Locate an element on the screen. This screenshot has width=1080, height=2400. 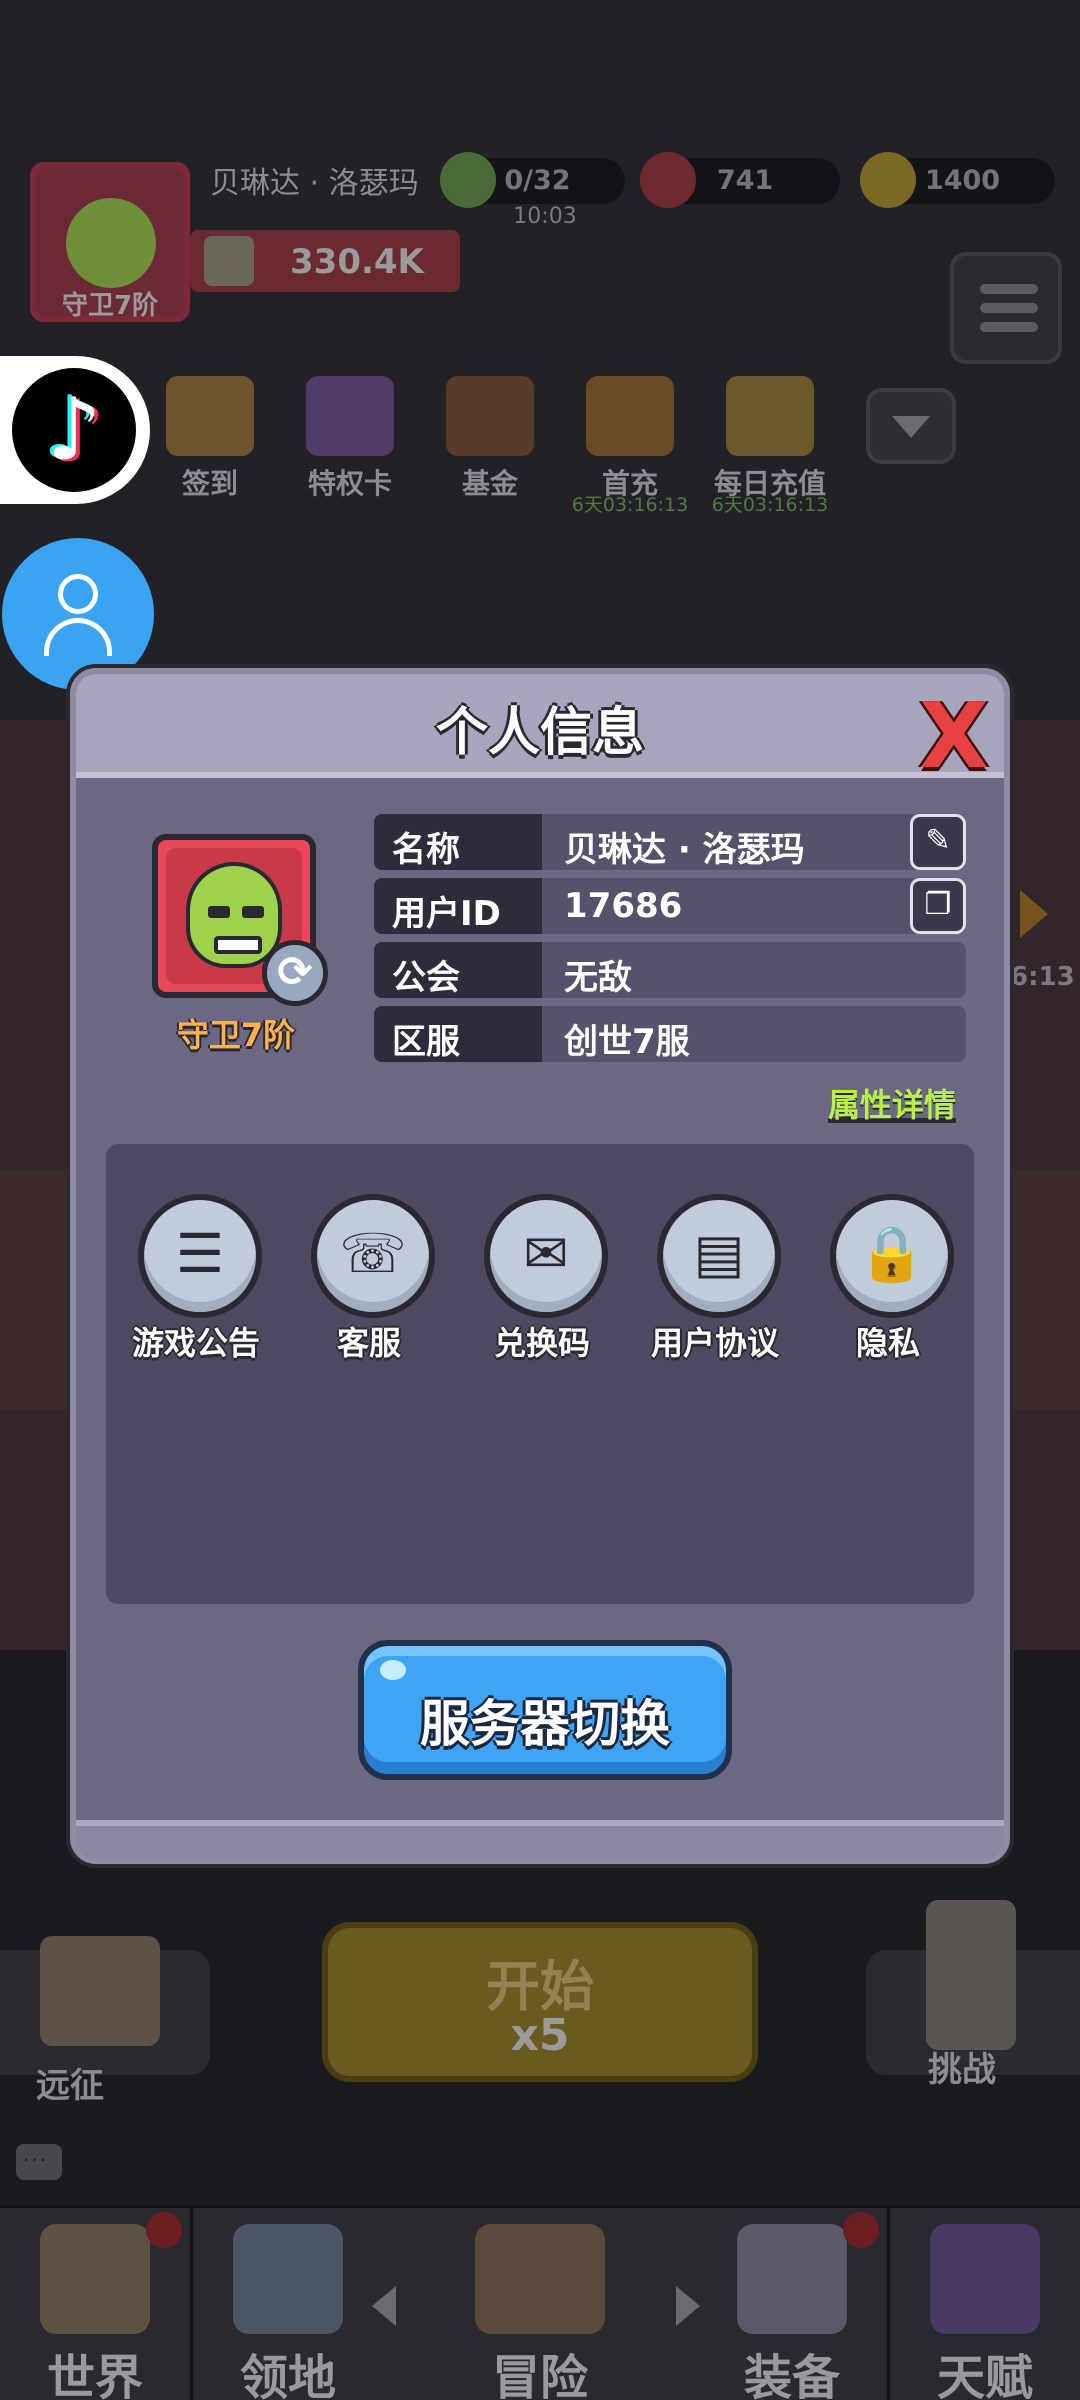
power-value: 330.4K is located at coordinates (357, 262).